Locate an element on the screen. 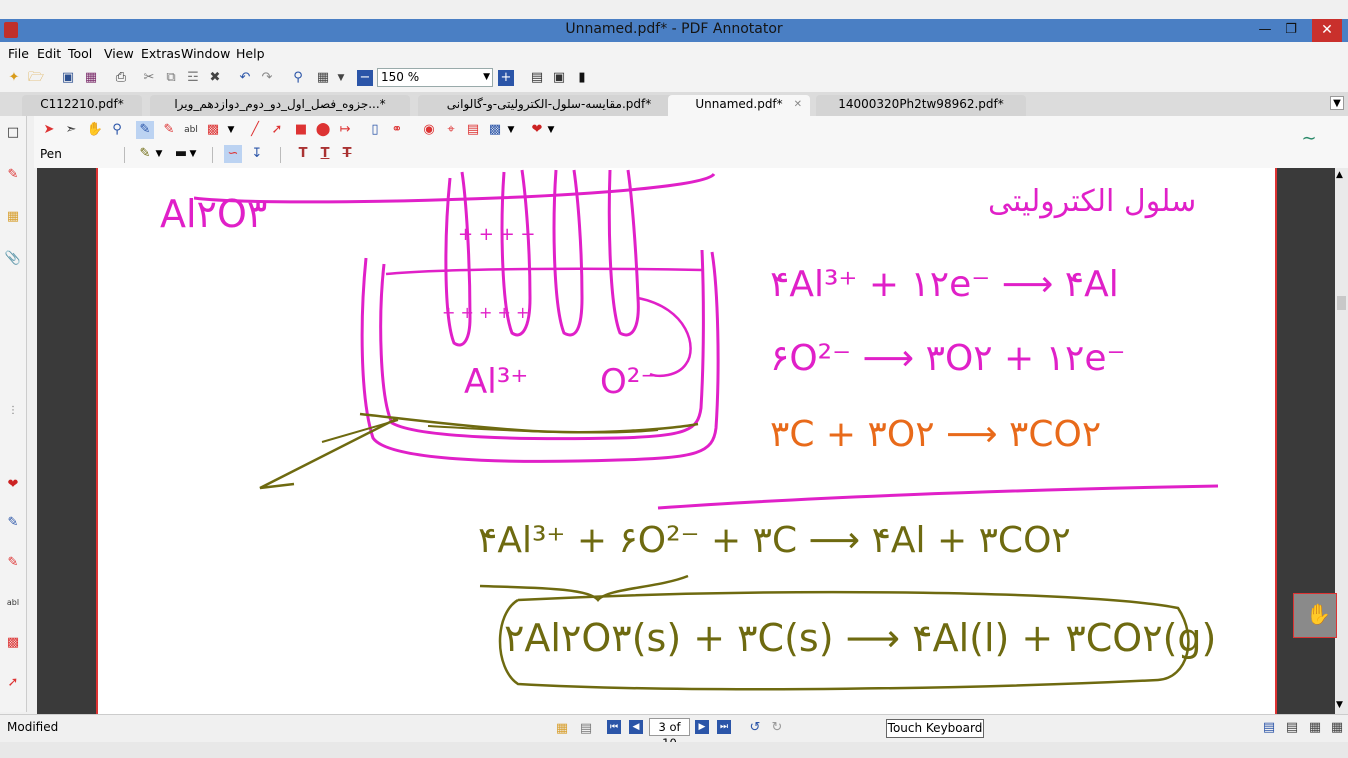 This screenshot has width=1348, height=758. menu-edit: Edit is located at coordinates (49, 53).